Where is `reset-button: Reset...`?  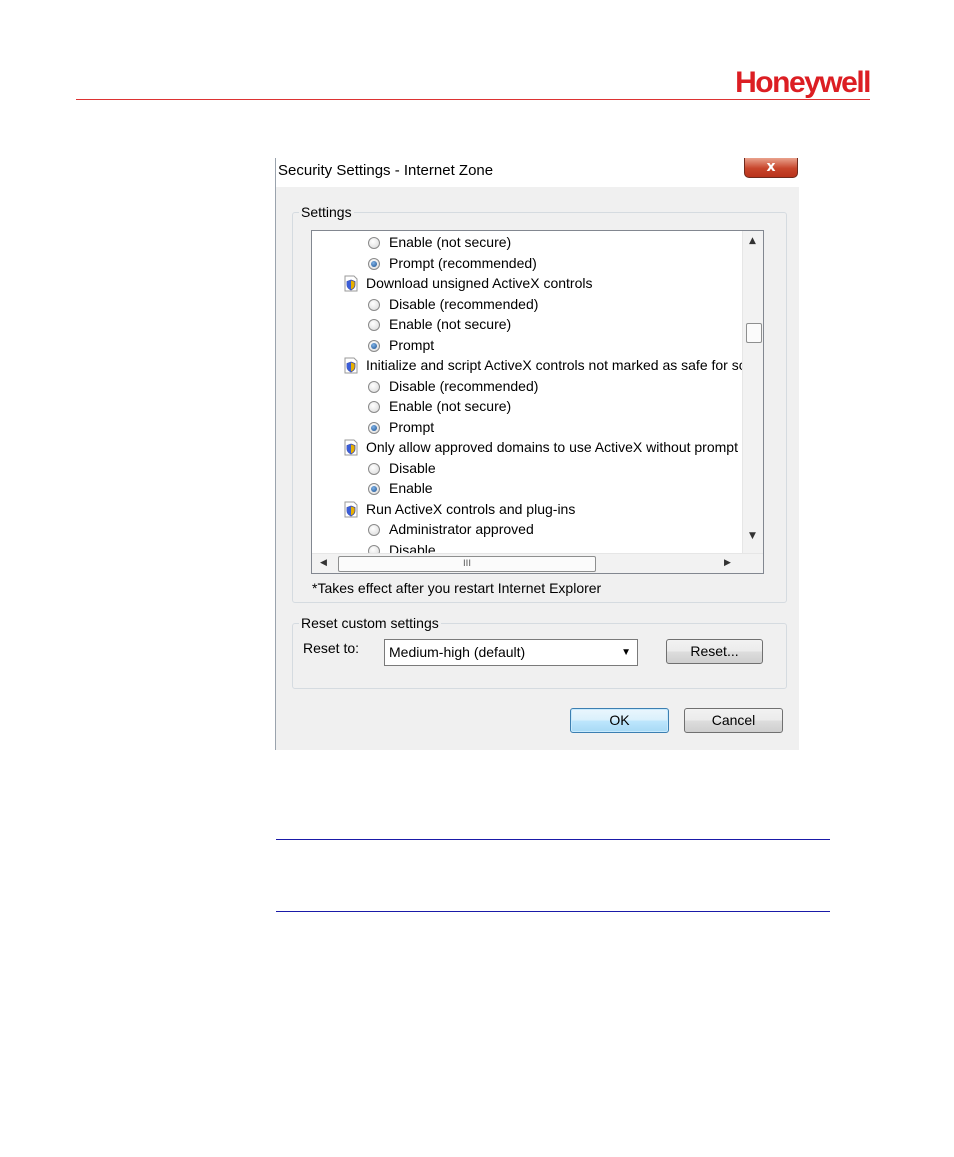
reset-button: Reset... is located at coordinates (714, 651).